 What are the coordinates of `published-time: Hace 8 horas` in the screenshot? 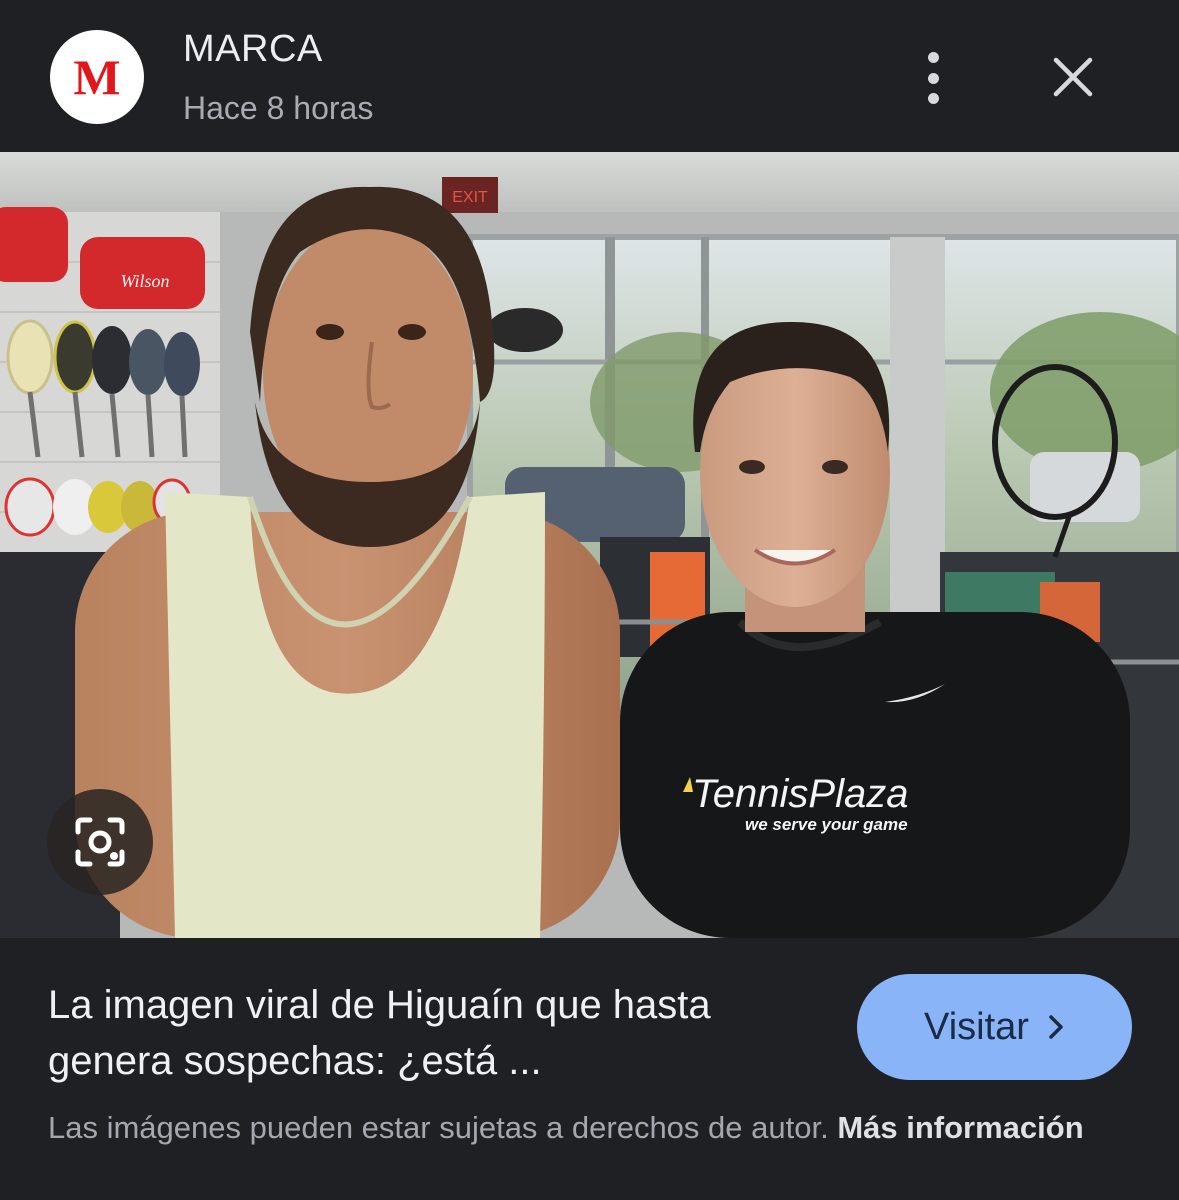 It's located at (278, 108).